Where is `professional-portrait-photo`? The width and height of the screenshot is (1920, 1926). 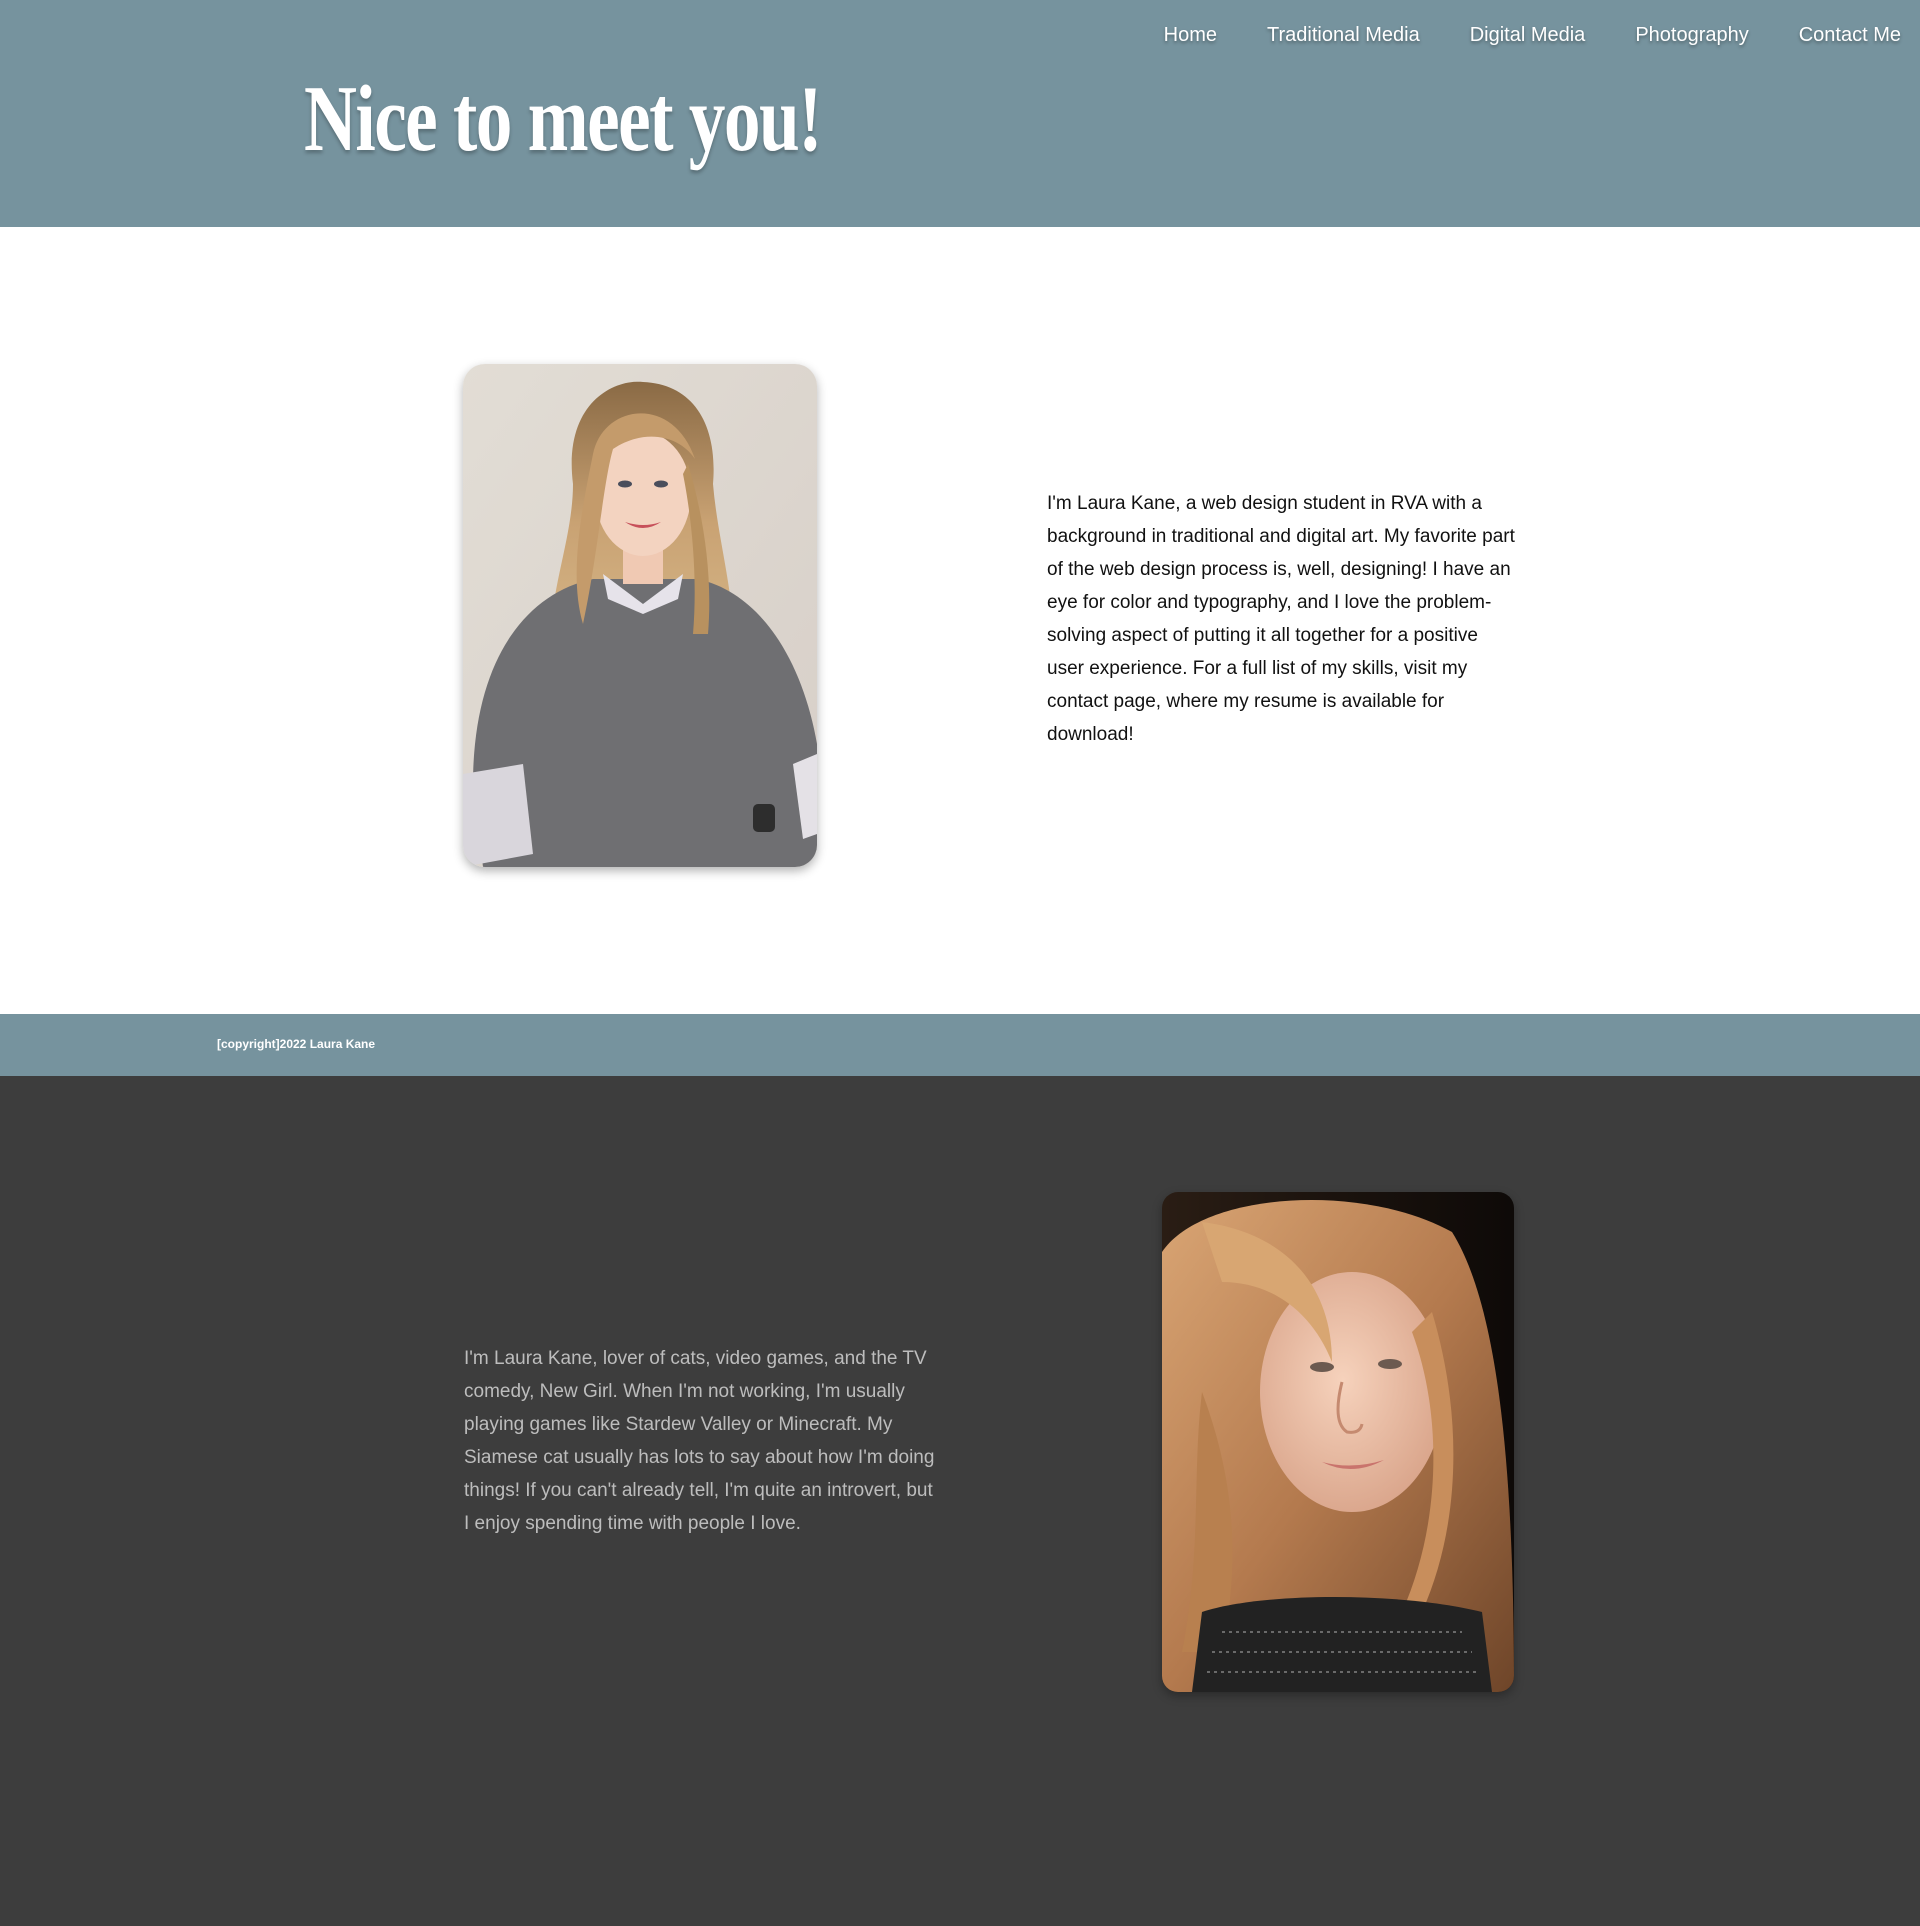 professional-portrait-photo is located at coordinates (640, 615).